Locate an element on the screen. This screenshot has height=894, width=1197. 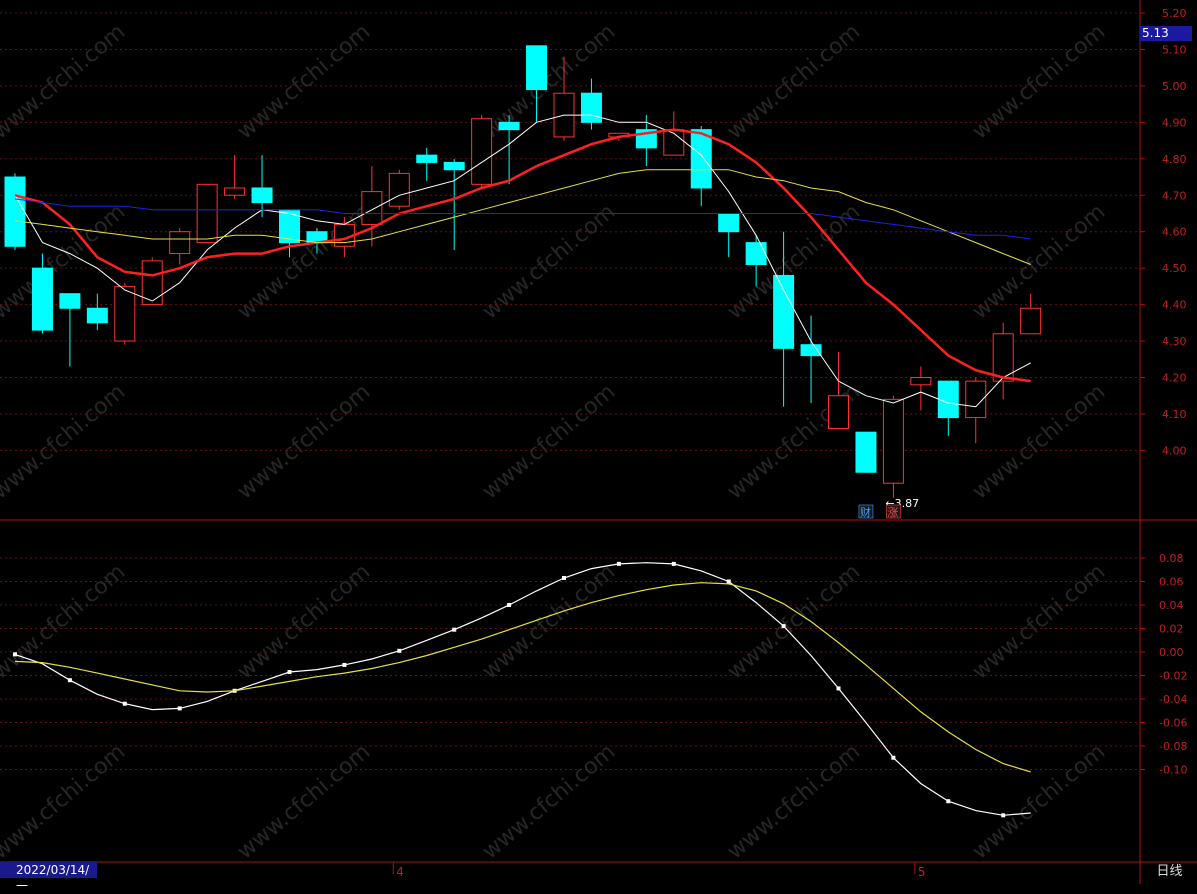
osc-tick-label: -0.04 is located at coordinates (1173, 699).